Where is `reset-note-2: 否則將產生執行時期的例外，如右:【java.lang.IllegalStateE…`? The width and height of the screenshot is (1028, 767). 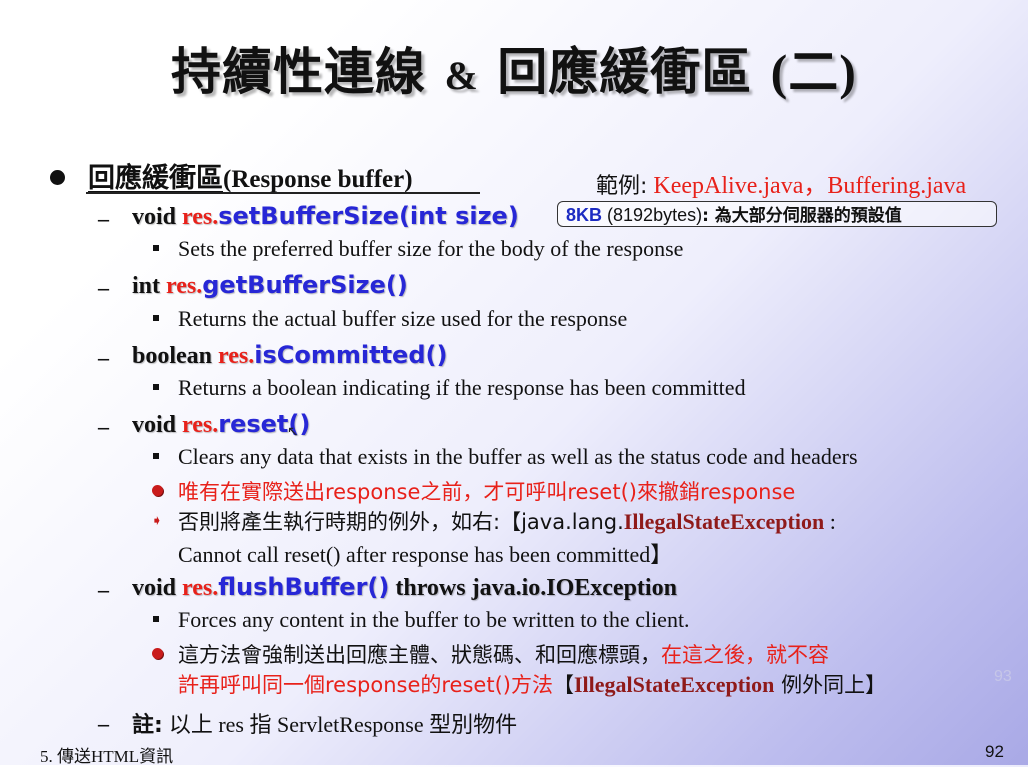
reset-note-2: 否則將產生執行時期的例外，如右:【java.lang.IllegalStateE… is located at coordinates (507, 521).